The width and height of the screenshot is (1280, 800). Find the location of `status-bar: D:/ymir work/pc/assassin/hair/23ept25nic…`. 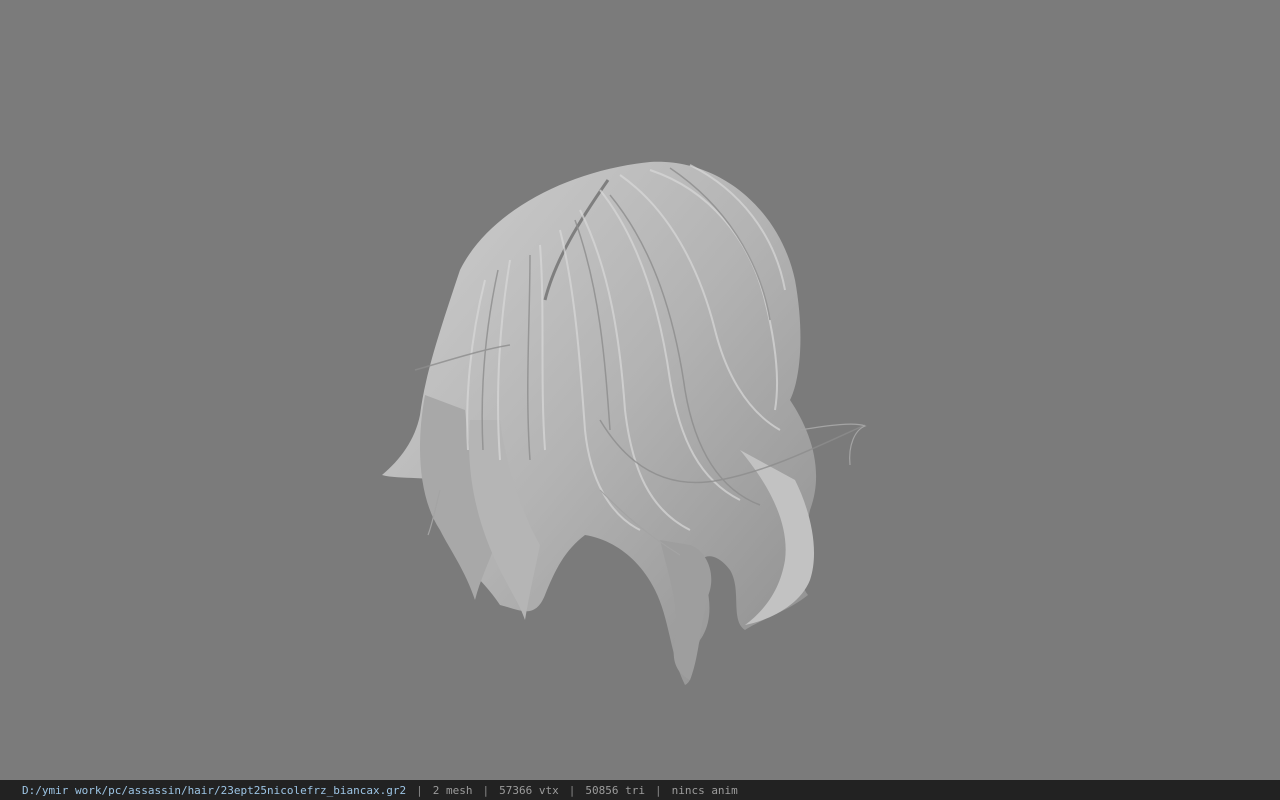

status-bar: D:/ymir work/pc/assassin/hair/23ept25nic… is located at coordinates (640, 790).